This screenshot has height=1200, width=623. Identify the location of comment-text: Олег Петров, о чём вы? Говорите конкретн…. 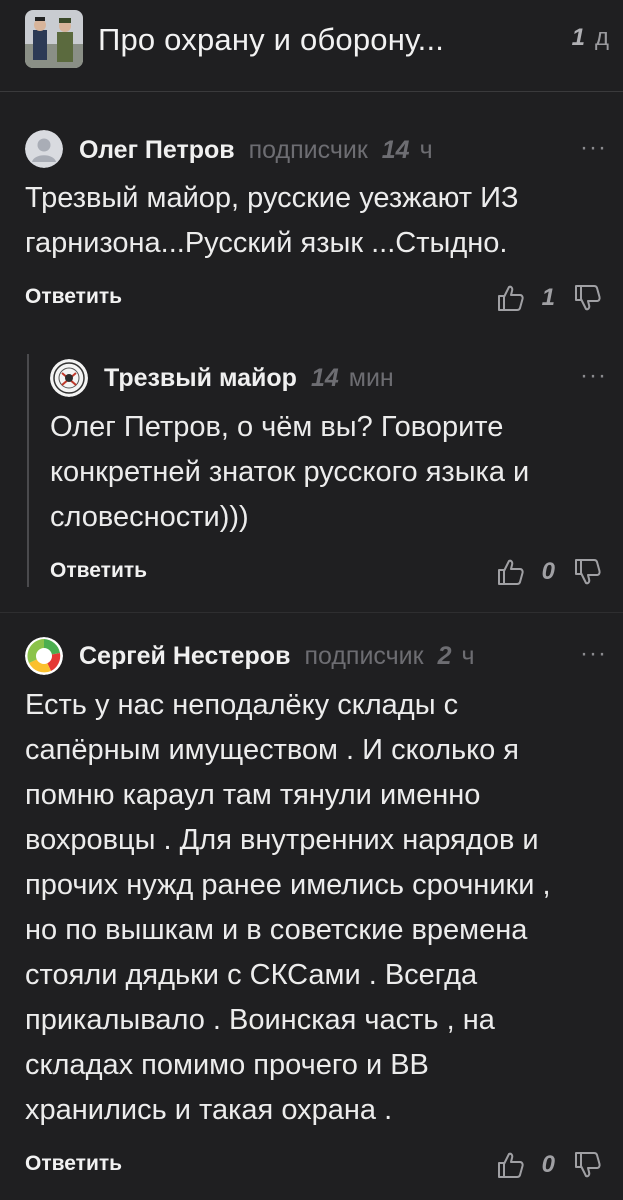
(289, 472).